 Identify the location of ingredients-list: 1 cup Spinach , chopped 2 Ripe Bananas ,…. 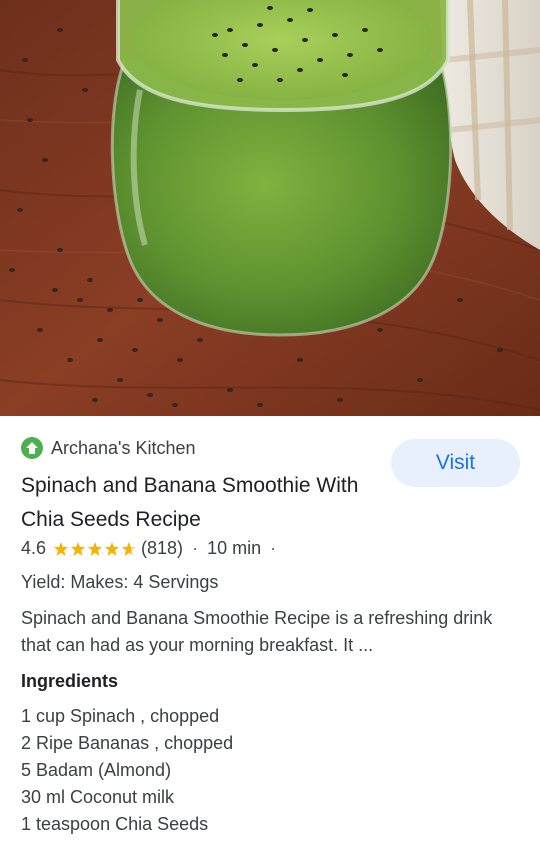
(127, 770).